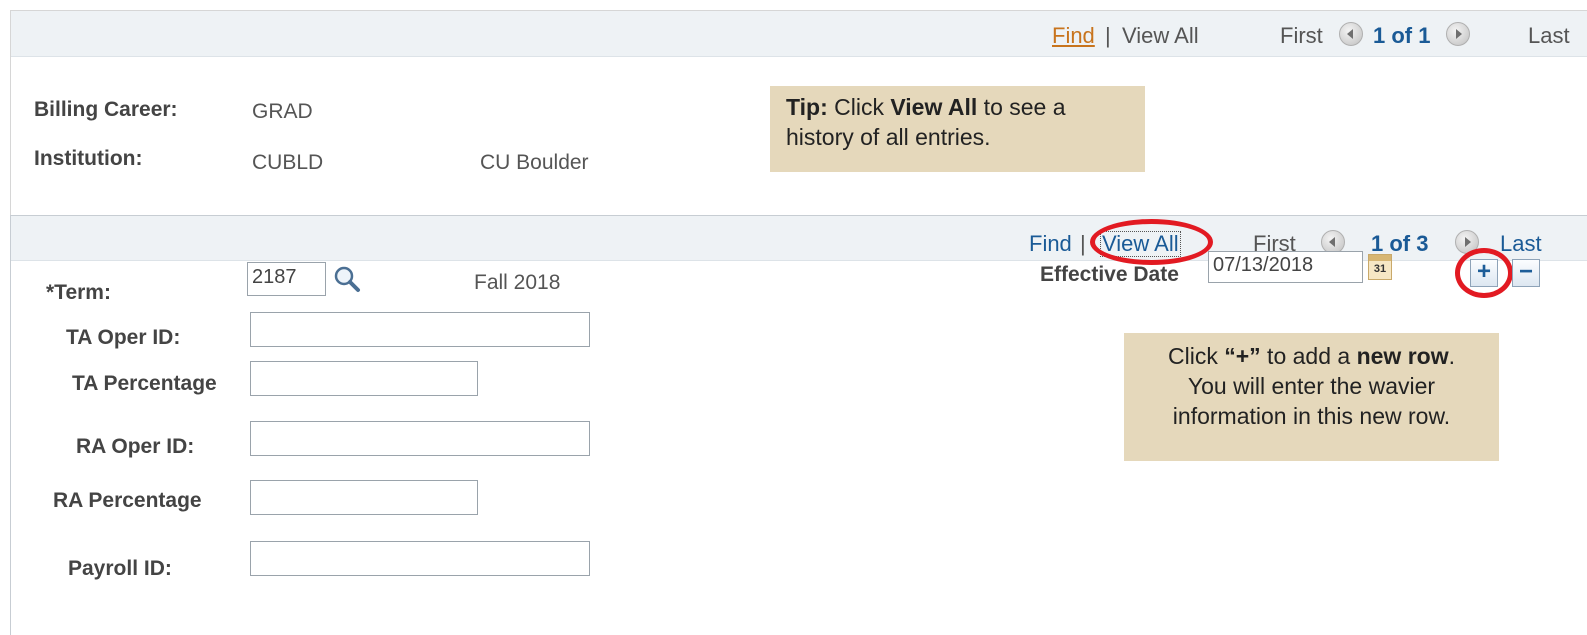  I want to click on inner-last-link: Last, so click(1521, 244).